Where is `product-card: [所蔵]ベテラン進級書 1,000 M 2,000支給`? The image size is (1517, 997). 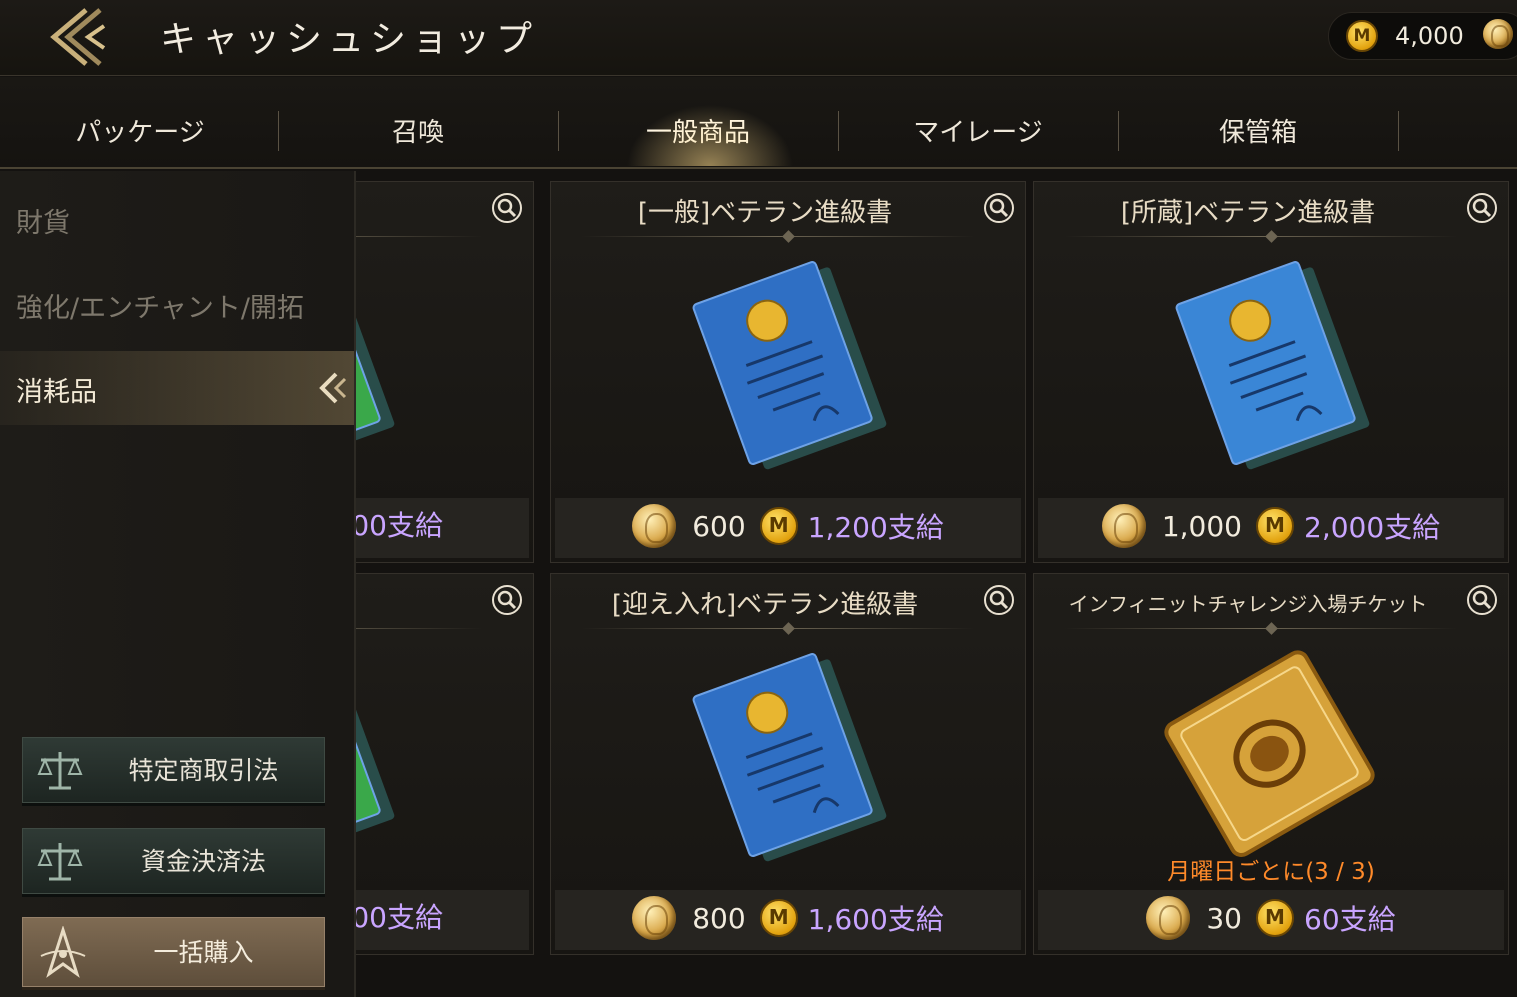
product-card: [所蔵]ベテラン進級書 1,000 M 2,000支給 is located at coordinates (1271, 372).